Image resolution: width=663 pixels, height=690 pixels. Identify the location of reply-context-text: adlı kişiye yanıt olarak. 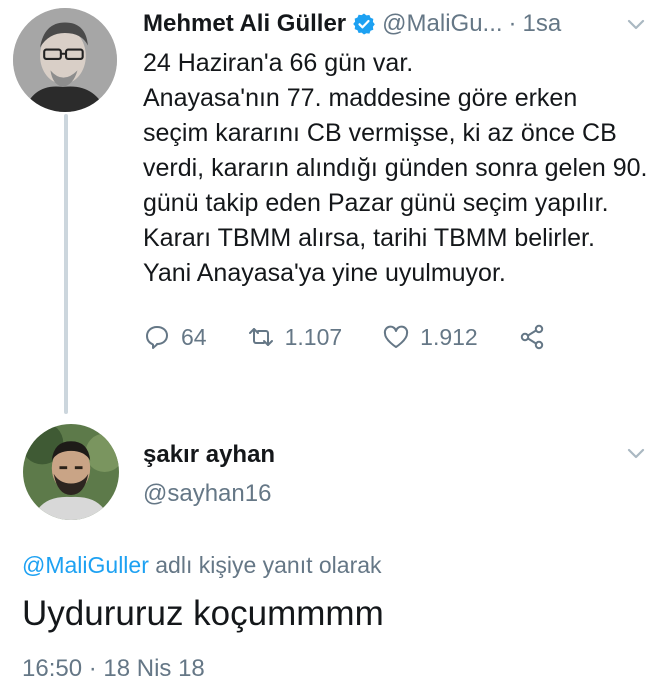
(265, 565).